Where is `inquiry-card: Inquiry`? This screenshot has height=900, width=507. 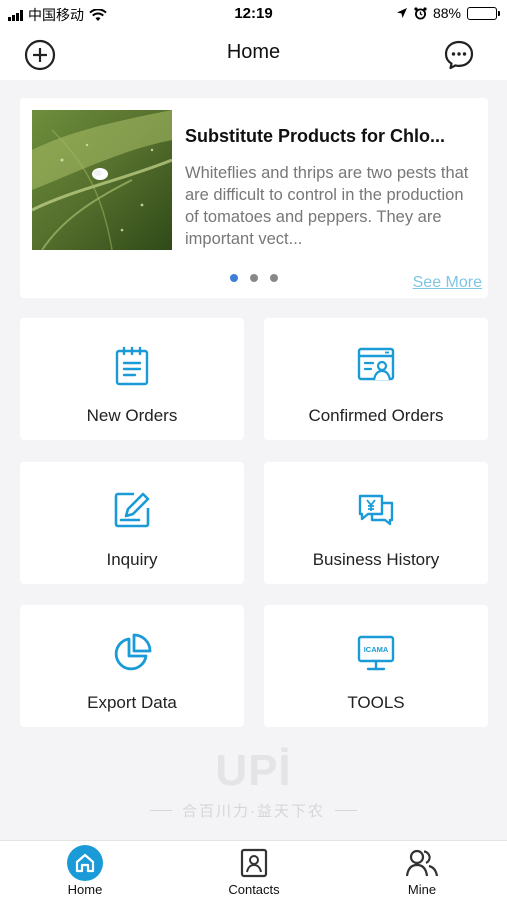 inquiry-card: Inquiry is located at coordinates (132, 523).